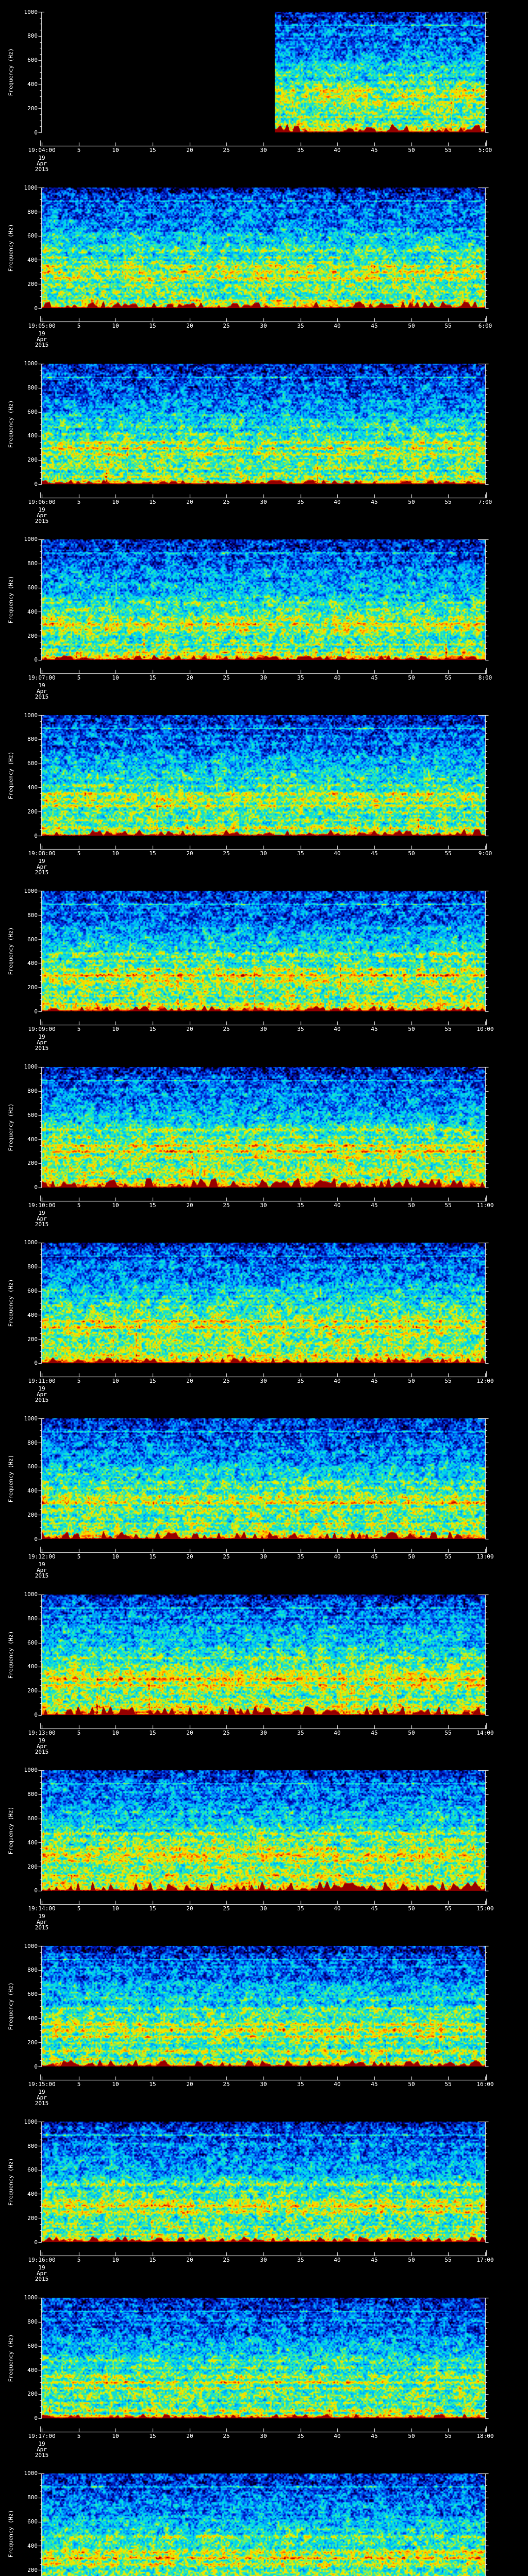  Describe the element at coordinates (42, 2084) in the screenshot. I see `x-start-time-label: 19:15:00` at that location.